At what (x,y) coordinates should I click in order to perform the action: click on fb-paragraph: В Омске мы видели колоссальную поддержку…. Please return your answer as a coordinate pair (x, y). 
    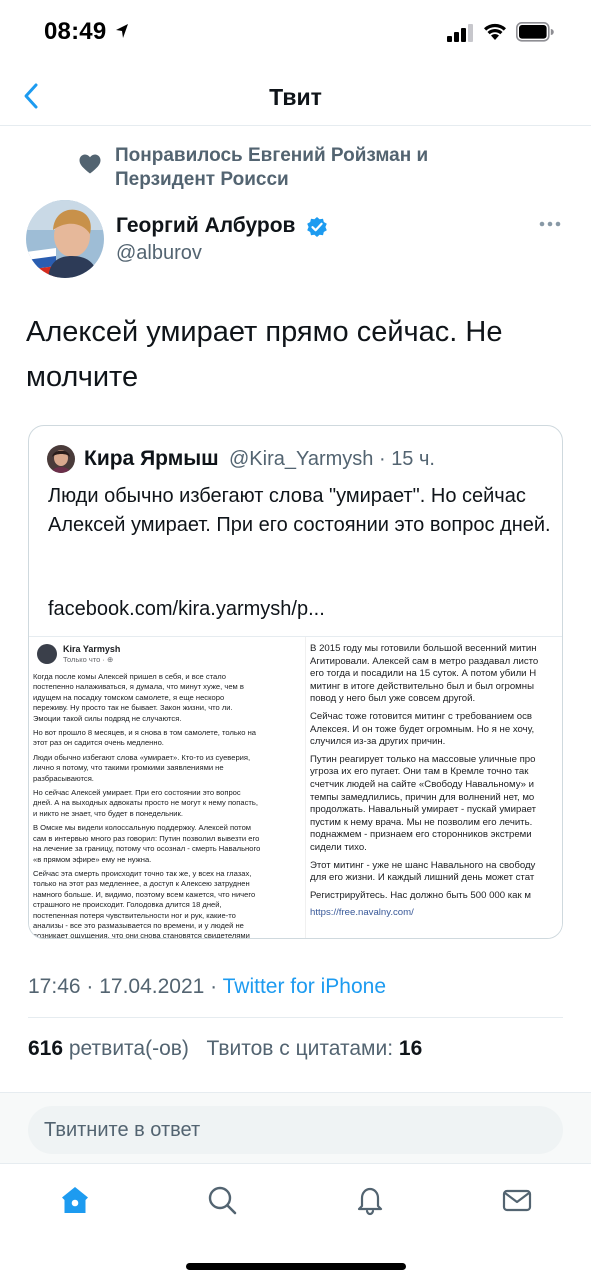
    Looking at the image, I should click on (147, 843).